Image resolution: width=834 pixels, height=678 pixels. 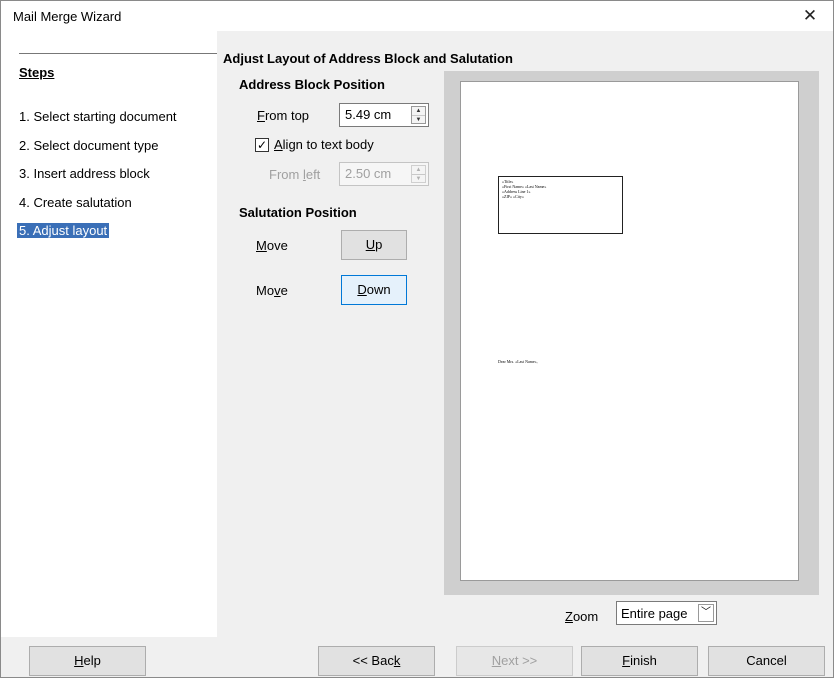 I want to click on move-down-label: Move, so click(x=272, y=290).